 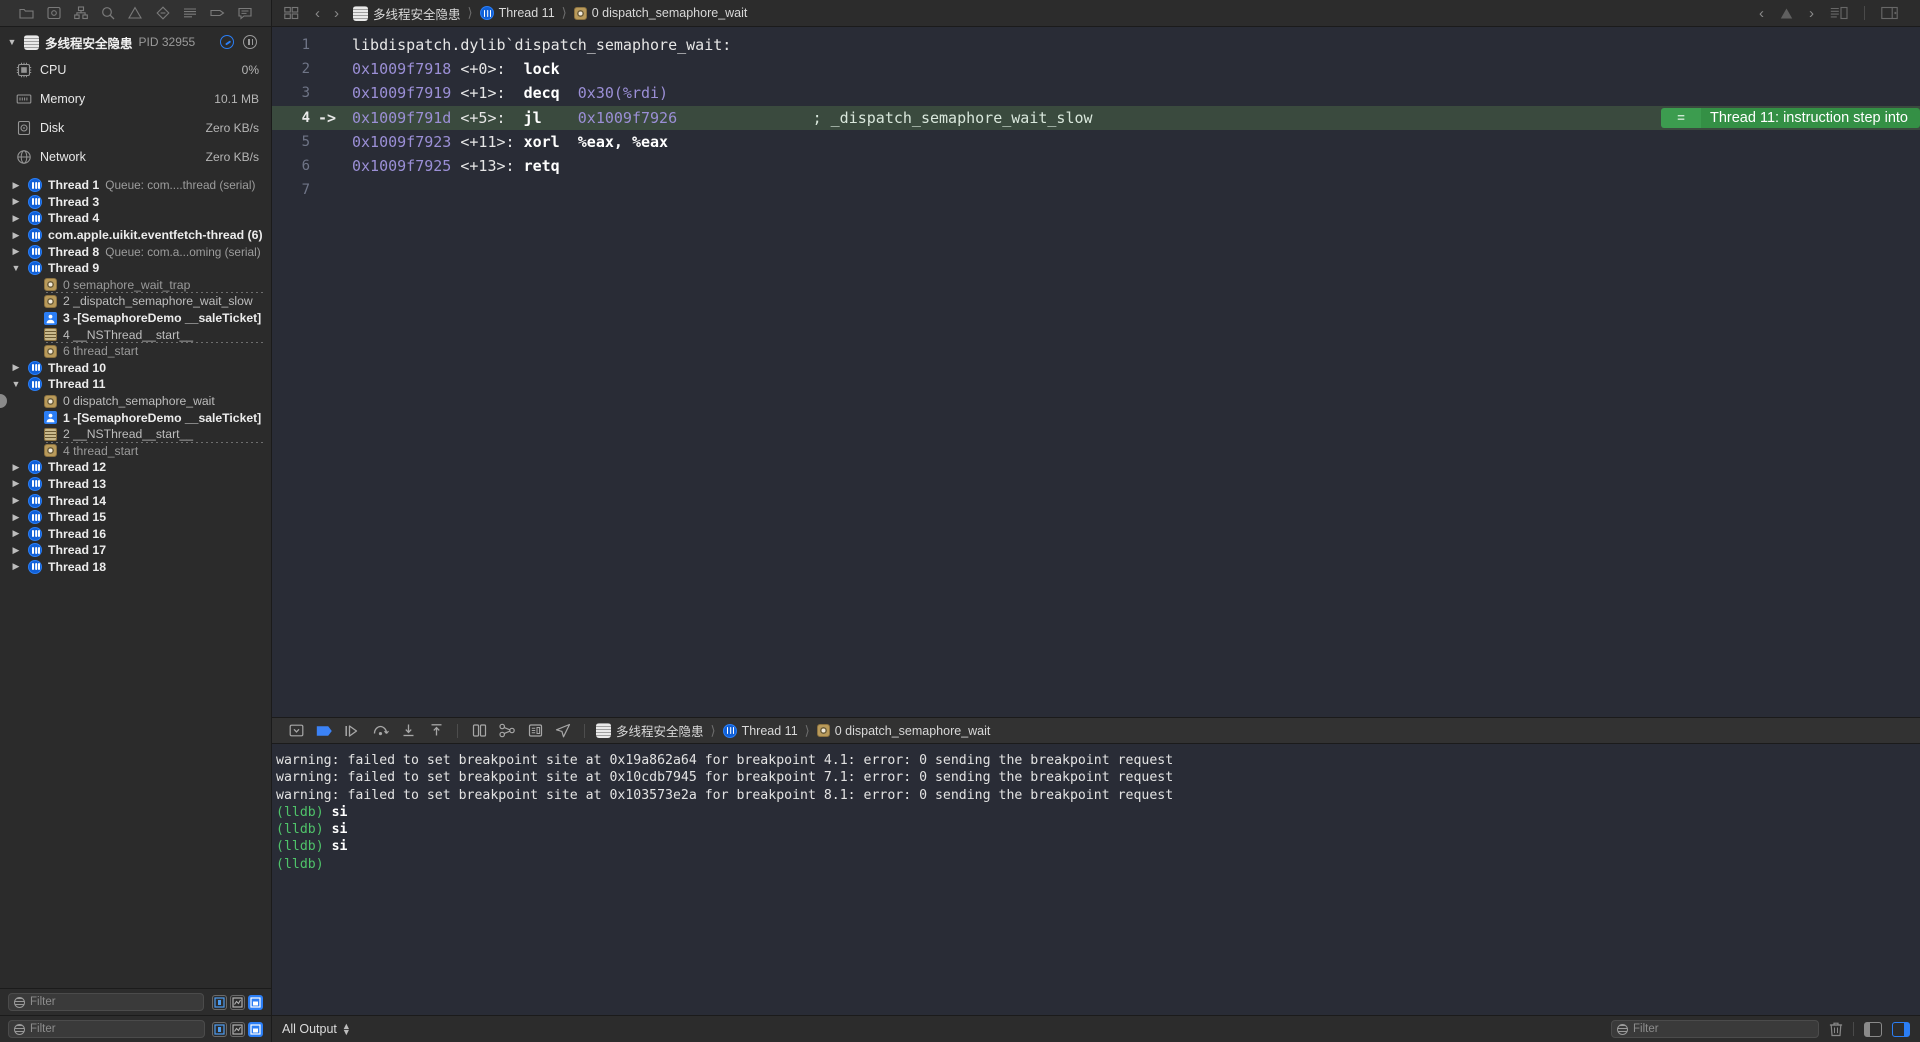 I want to click on thread-row: ▼ Thread 11, so click(x=135, y=384).